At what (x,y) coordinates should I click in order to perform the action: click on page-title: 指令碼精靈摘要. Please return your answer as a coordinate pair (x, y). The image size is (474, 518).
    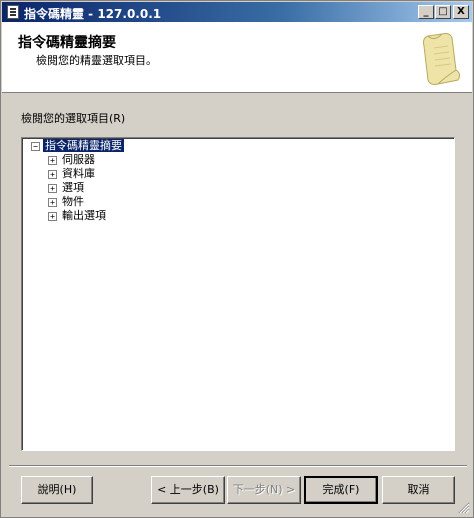
    Looking at the image, I should click on (67, 43).